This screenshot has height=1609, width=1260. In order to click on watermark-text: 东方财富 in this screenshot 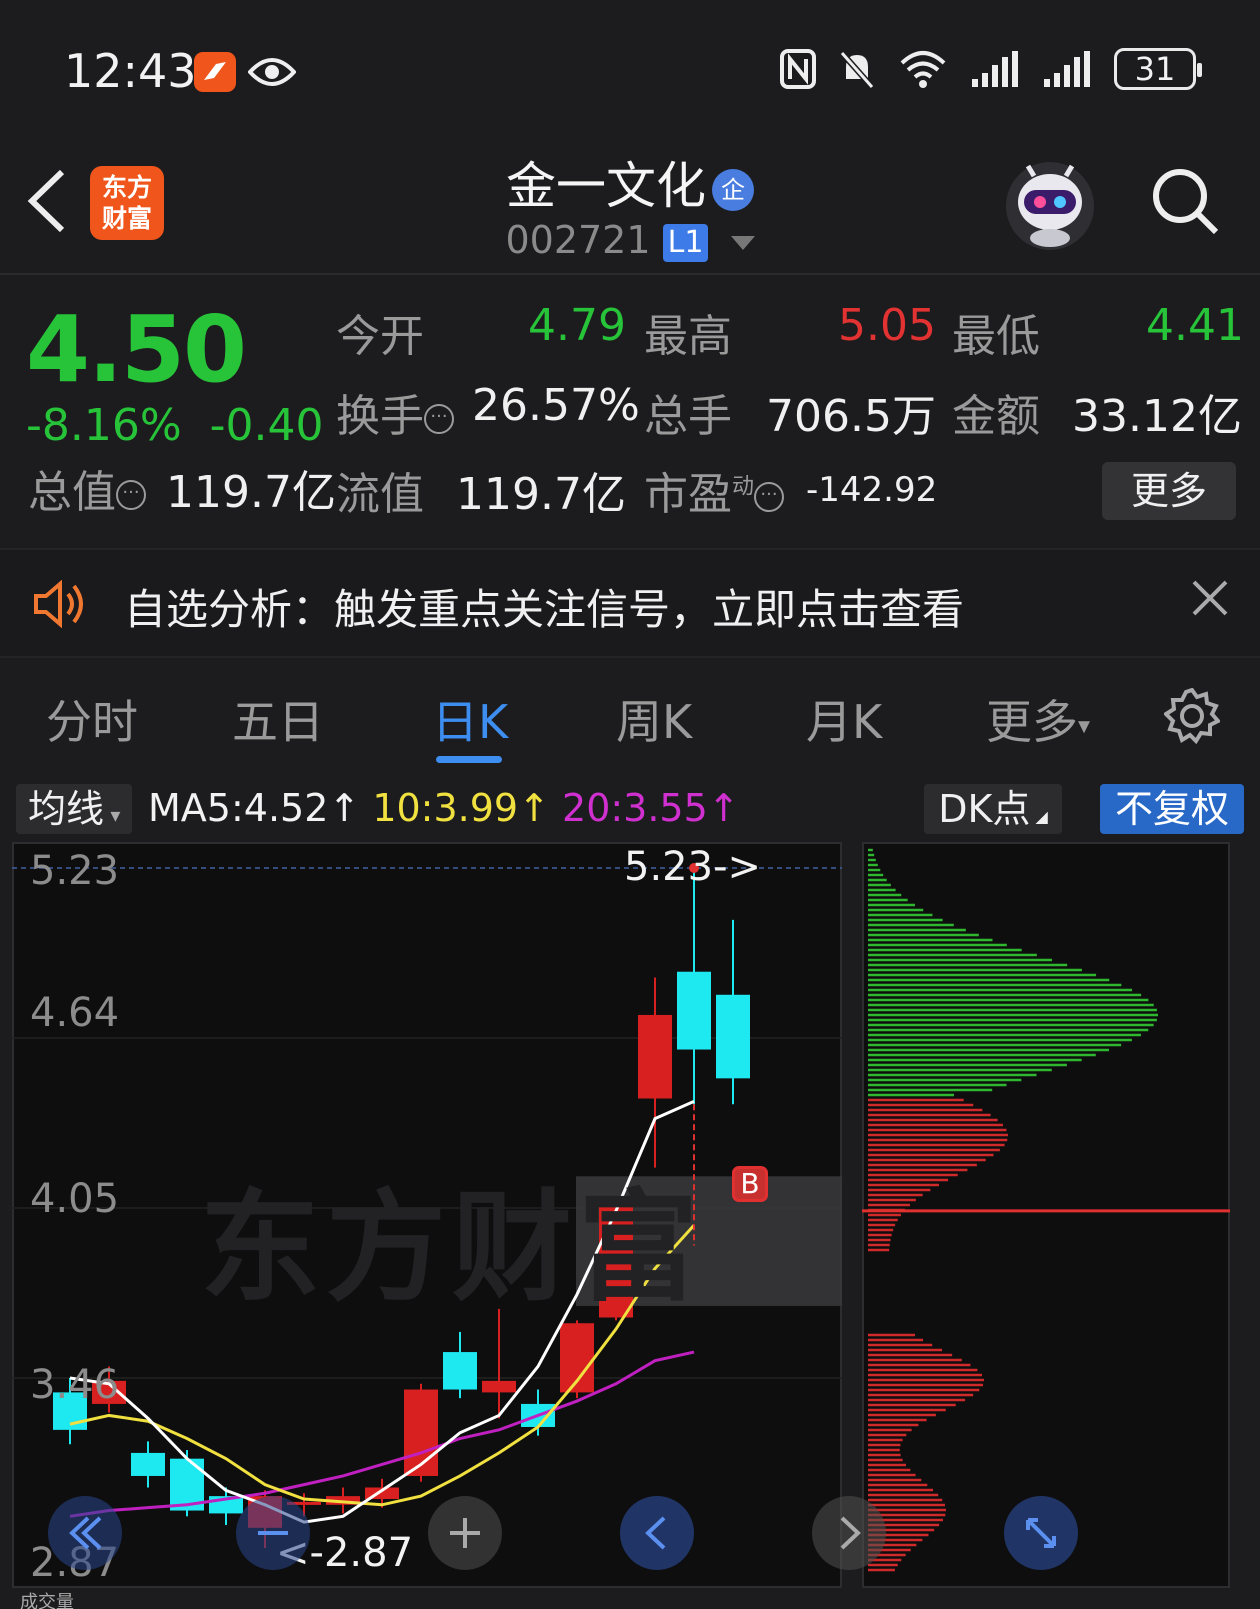, I will do `click(452, 1248)`.